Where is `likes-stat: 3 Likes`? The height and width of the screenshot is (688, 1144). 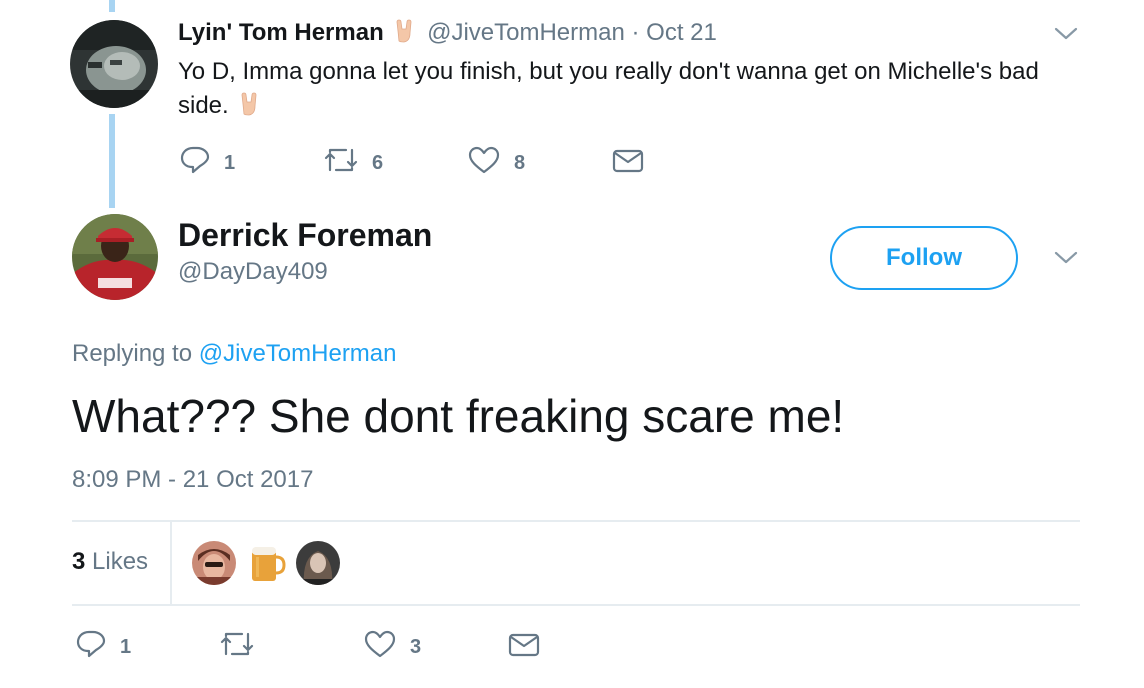
likes-stat: 3 Likes is located at coordinates (110, 562).